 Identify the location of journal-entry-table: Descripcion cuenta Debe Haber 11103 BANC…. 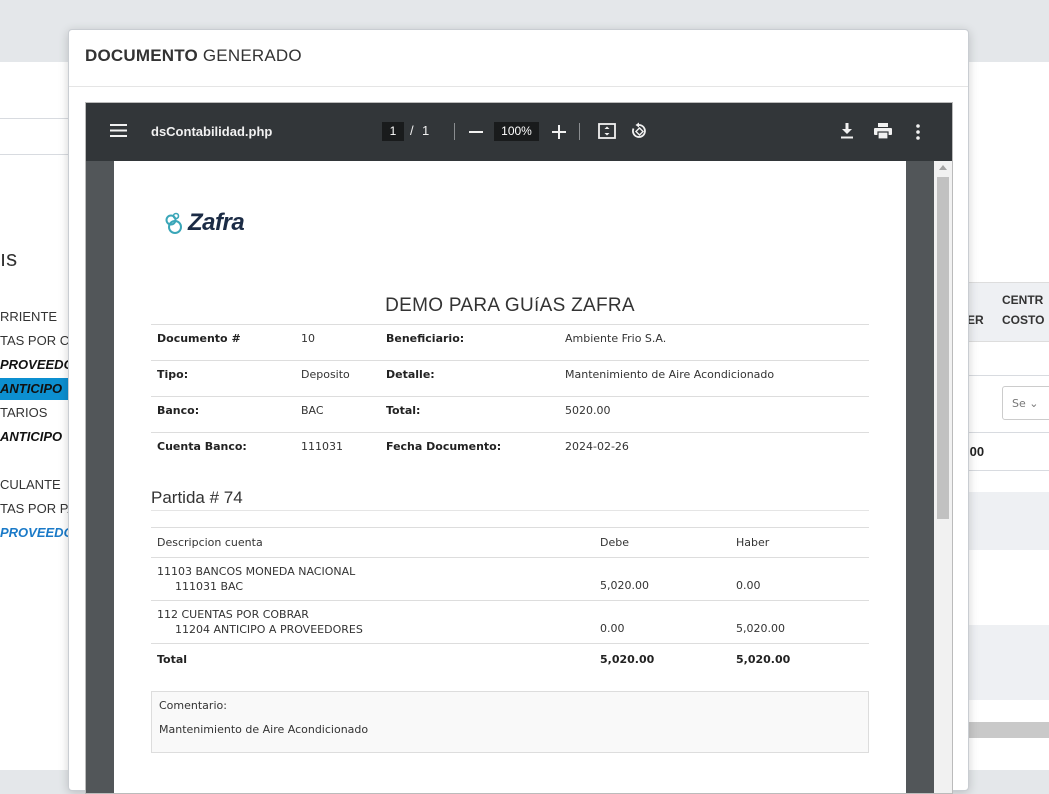
(510, 600).